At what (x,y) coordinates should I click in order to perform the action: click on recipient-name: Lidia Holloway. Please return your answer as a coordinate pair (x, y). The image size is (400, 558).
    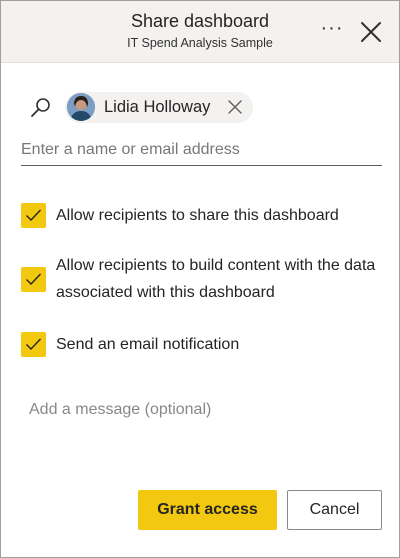
    Looking at the image, I should click on (157, 107).